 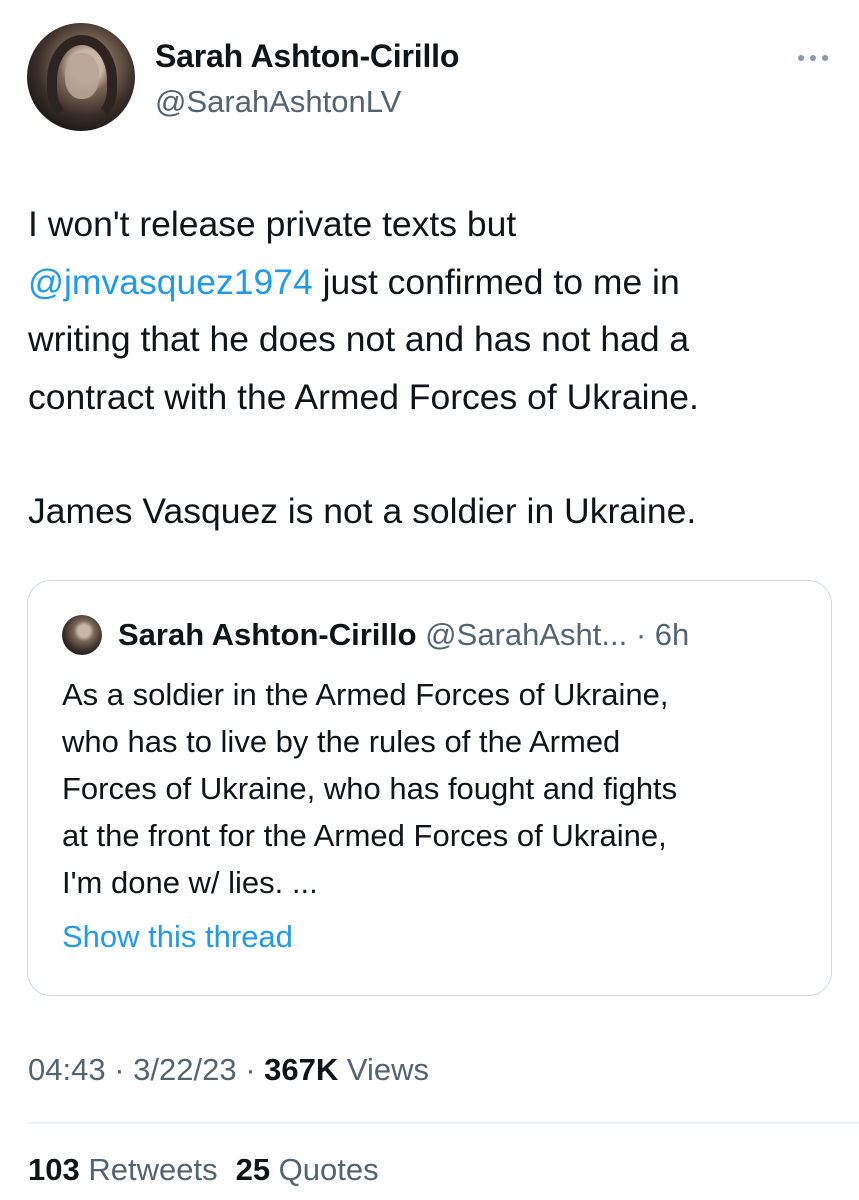 What do you see at coordinates (82, 635) in the screenshot?
I see `quoted-author-avatar` at bounding box center [82, 635].